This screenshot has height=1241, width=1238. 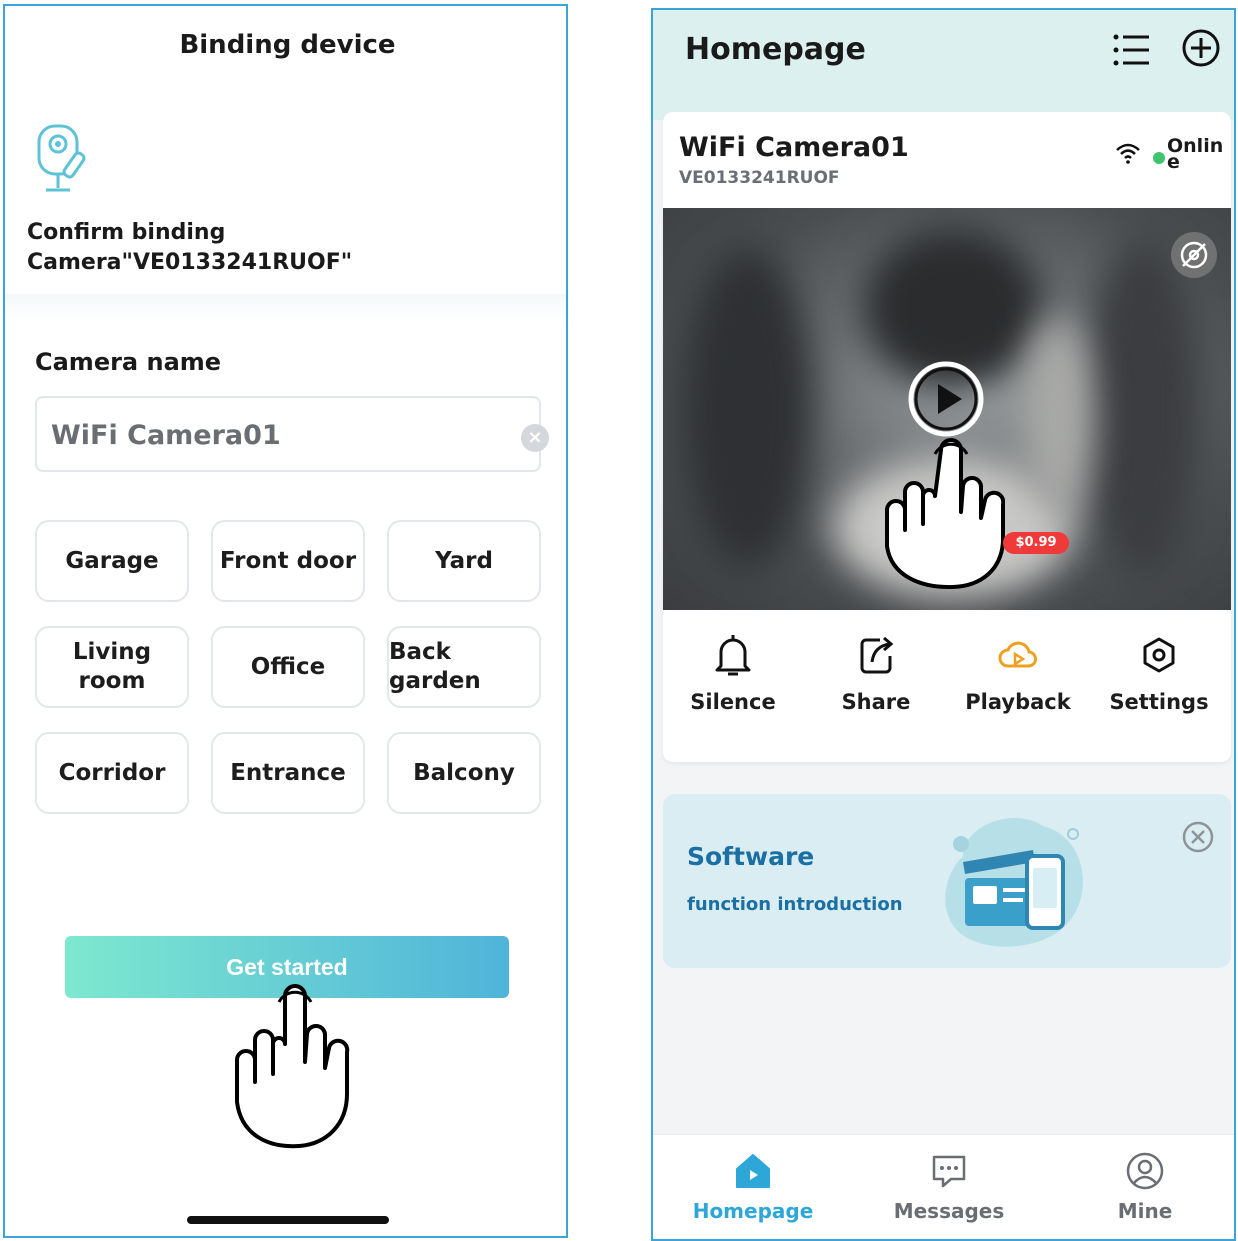 What do you see at coordinates (753, 1171) in the screenshot?
I see `home-icon` at bounding box center [753, 1171].